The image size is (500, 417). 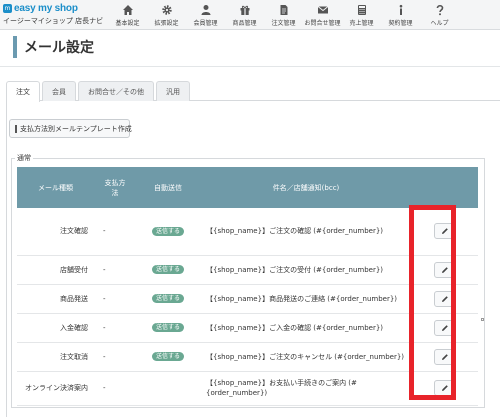 What do you see at coordinates (205, 9) in the screenshot?
I see `user-icon` at bounding box center [205, 9].